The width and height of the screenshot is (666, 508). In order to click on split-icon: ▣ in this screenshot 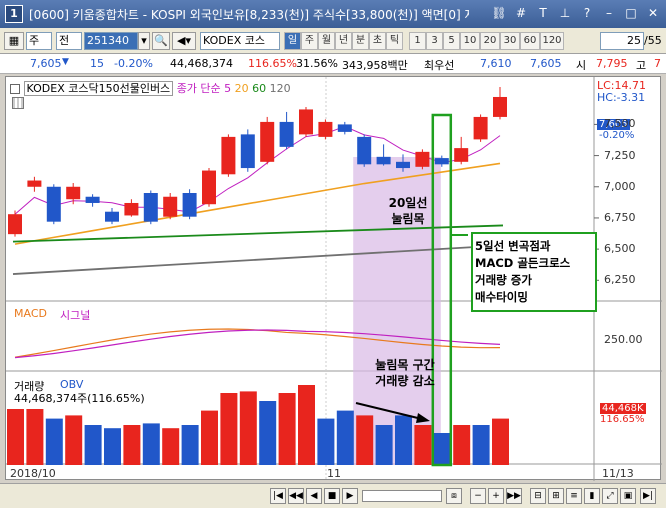, I will do `click(628, 496)`.